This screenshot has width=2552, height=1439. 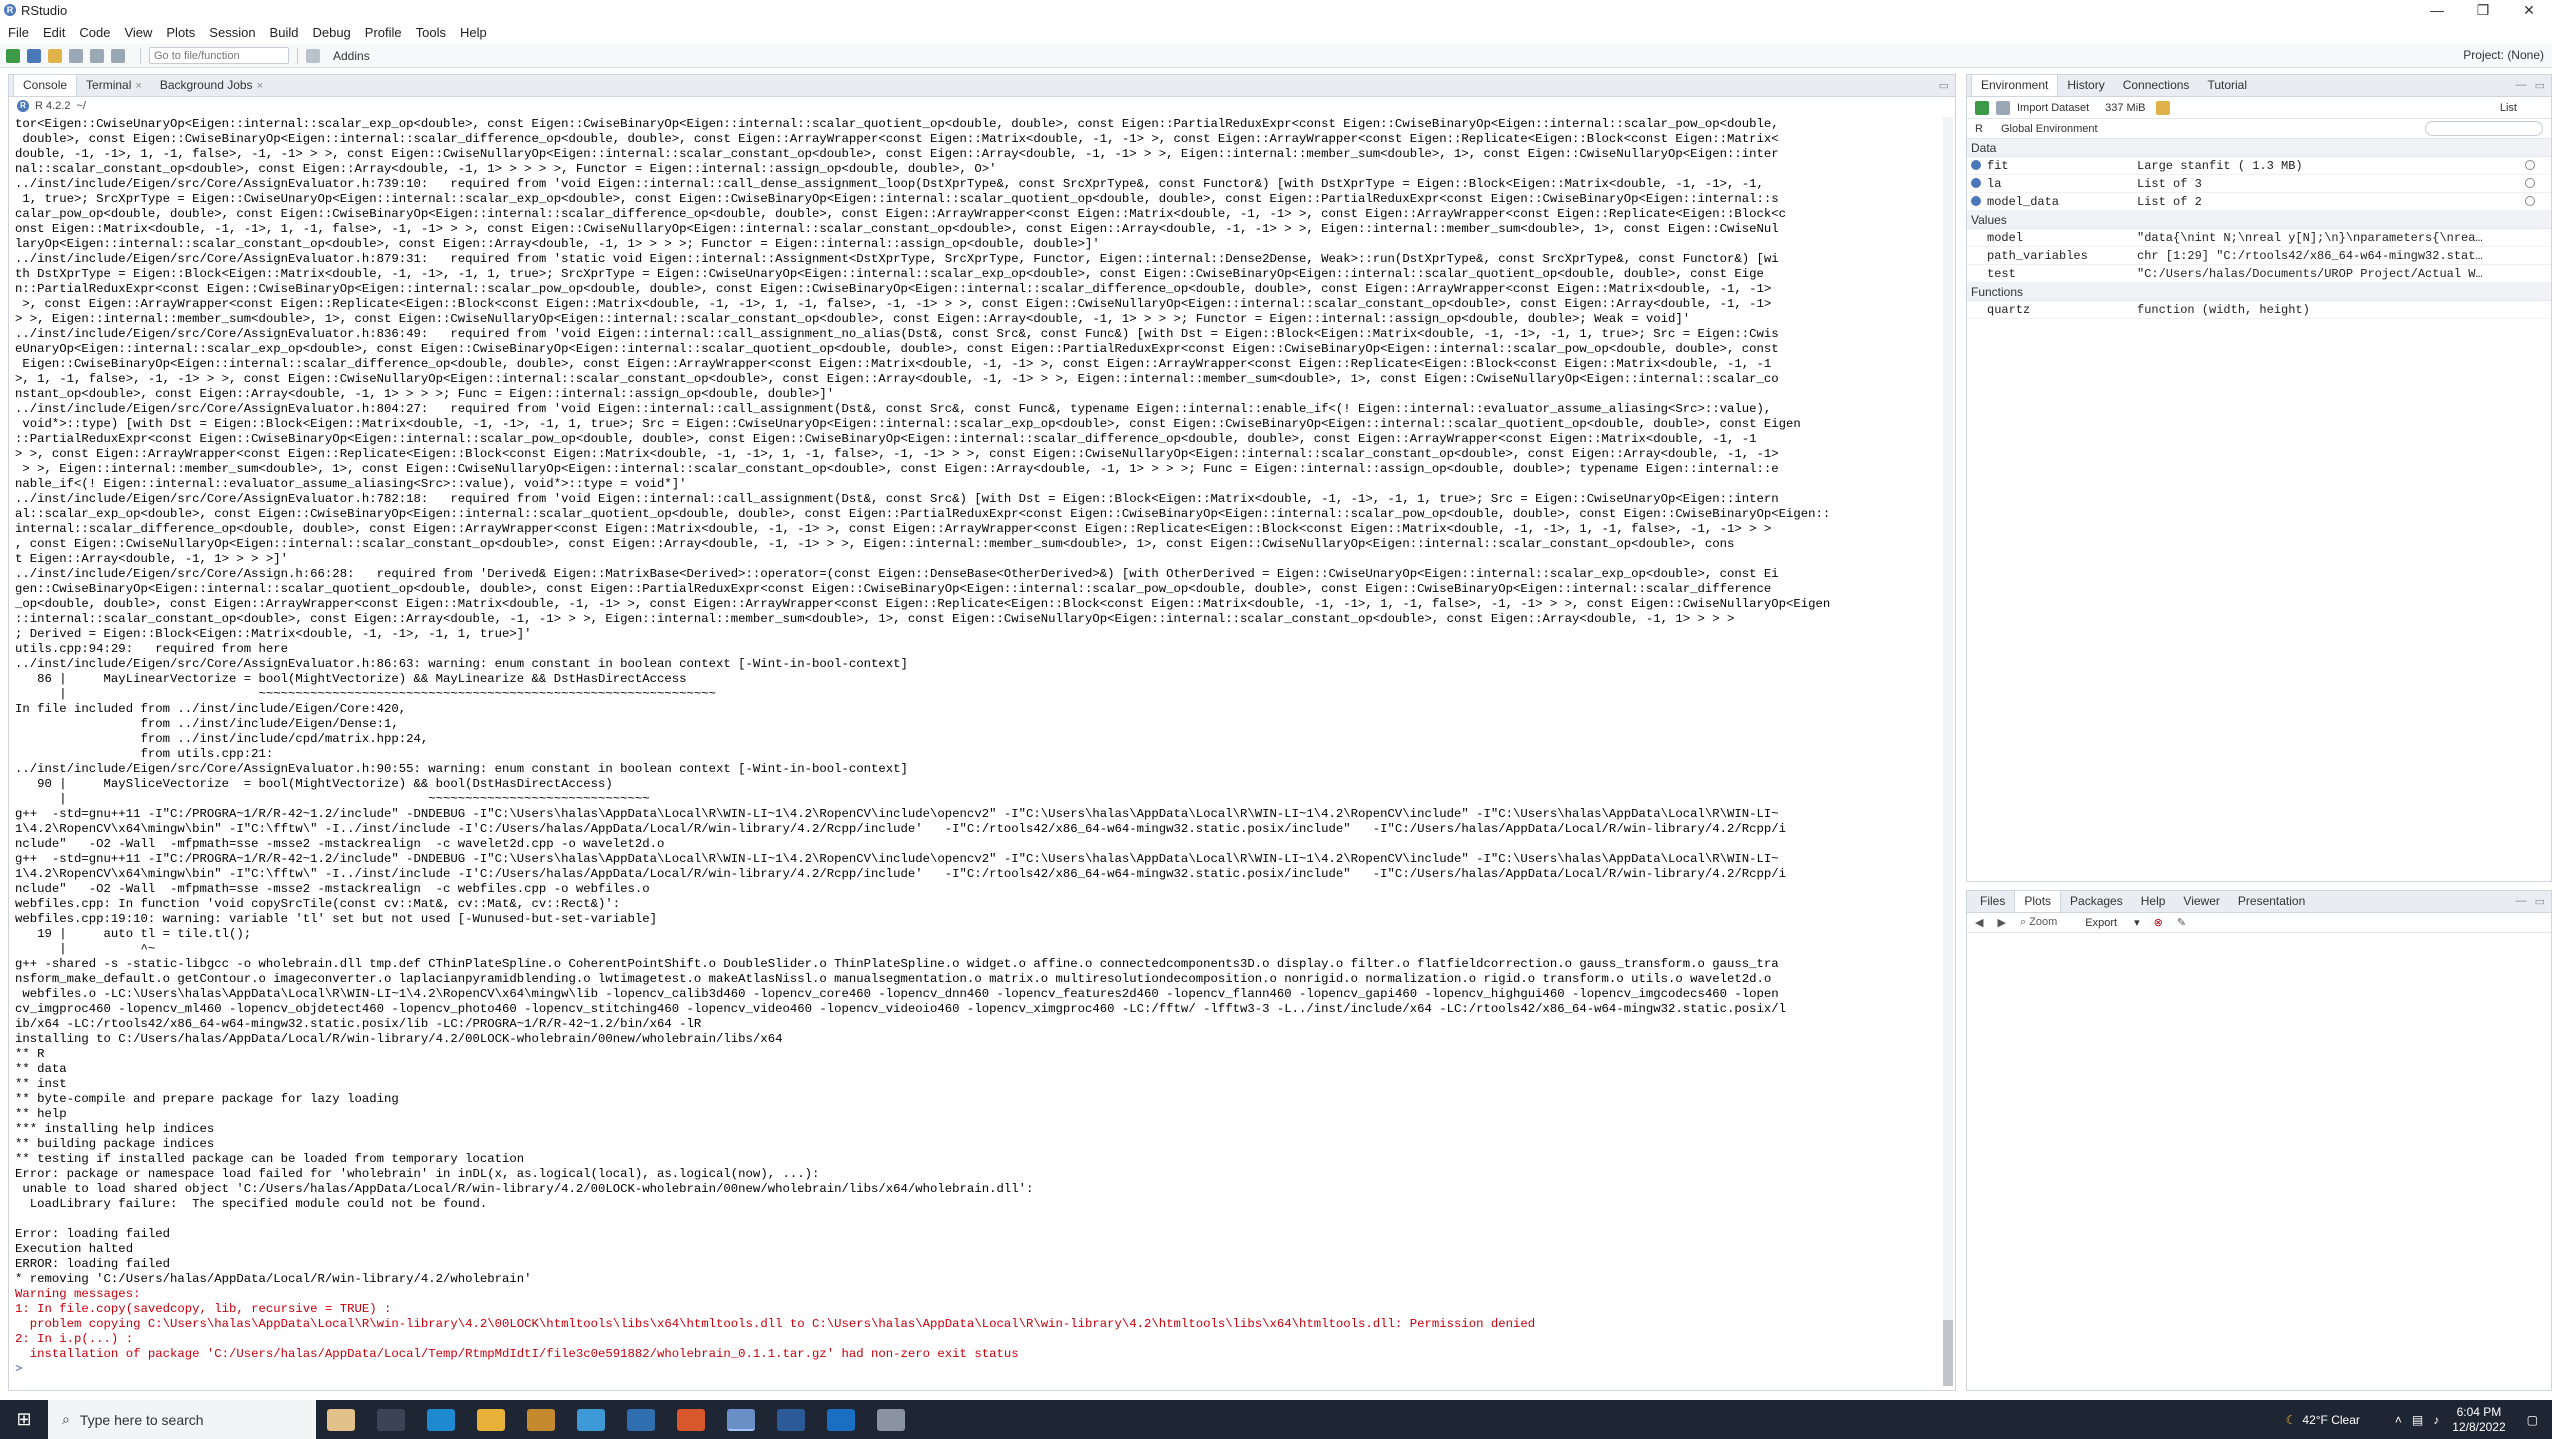 I want to click on menu-build: Build, so click(x=284, y=32).